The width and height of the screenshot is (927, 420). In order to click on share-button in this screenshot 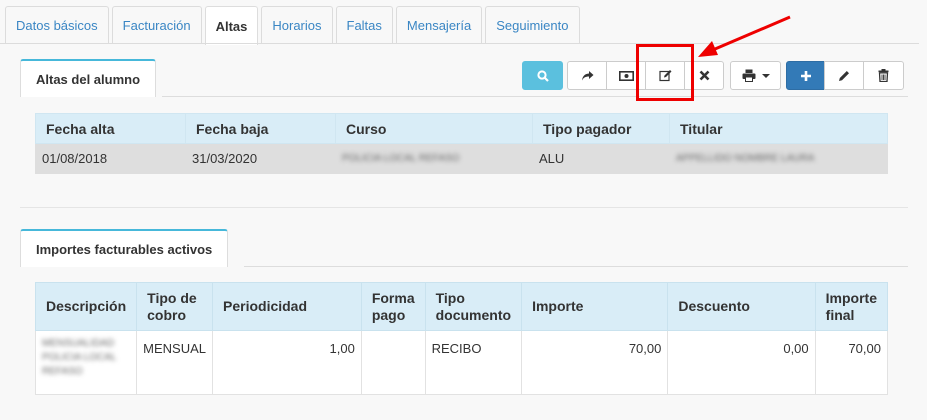, I will do `click(587, 75)`.